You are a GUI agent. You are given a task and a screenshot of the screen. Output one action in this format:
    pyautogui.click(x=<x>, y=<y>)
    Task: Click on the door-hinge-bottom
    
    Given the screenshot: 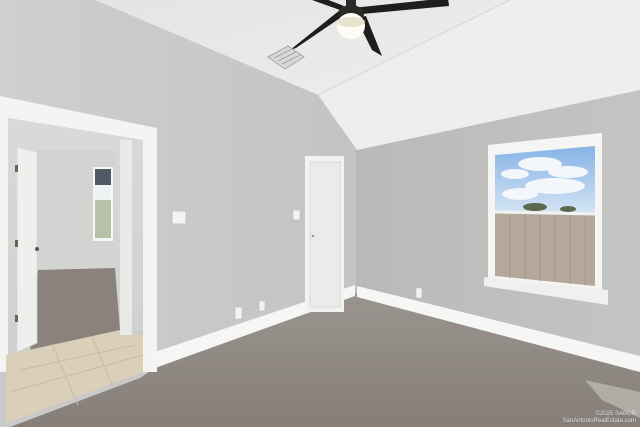 What is the action you would take?
    pyautogui.click(x=16, y=318)
    